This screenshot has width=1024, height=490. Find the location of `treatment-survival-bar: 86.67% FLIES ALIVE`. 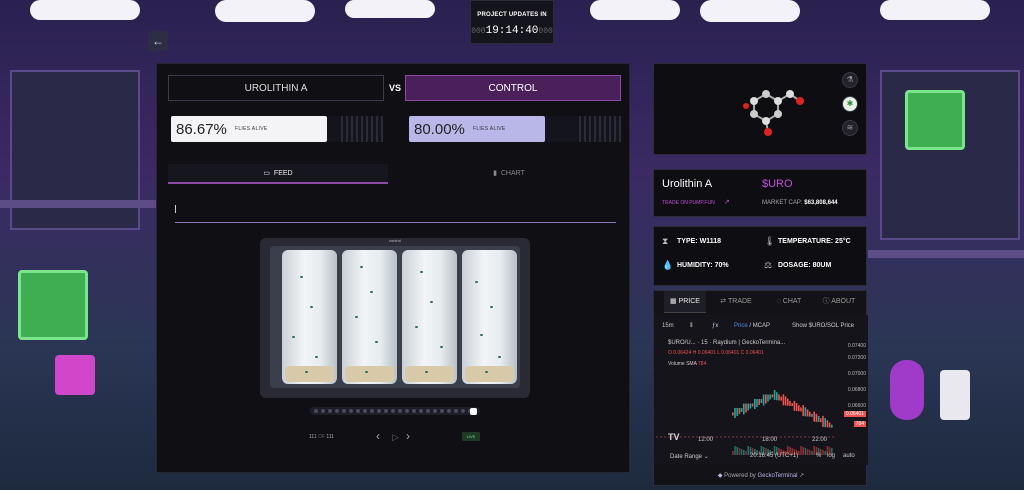

treatment-survival-bar: 86.67% FLIES ALIVE is located at coordinates (277, 129).